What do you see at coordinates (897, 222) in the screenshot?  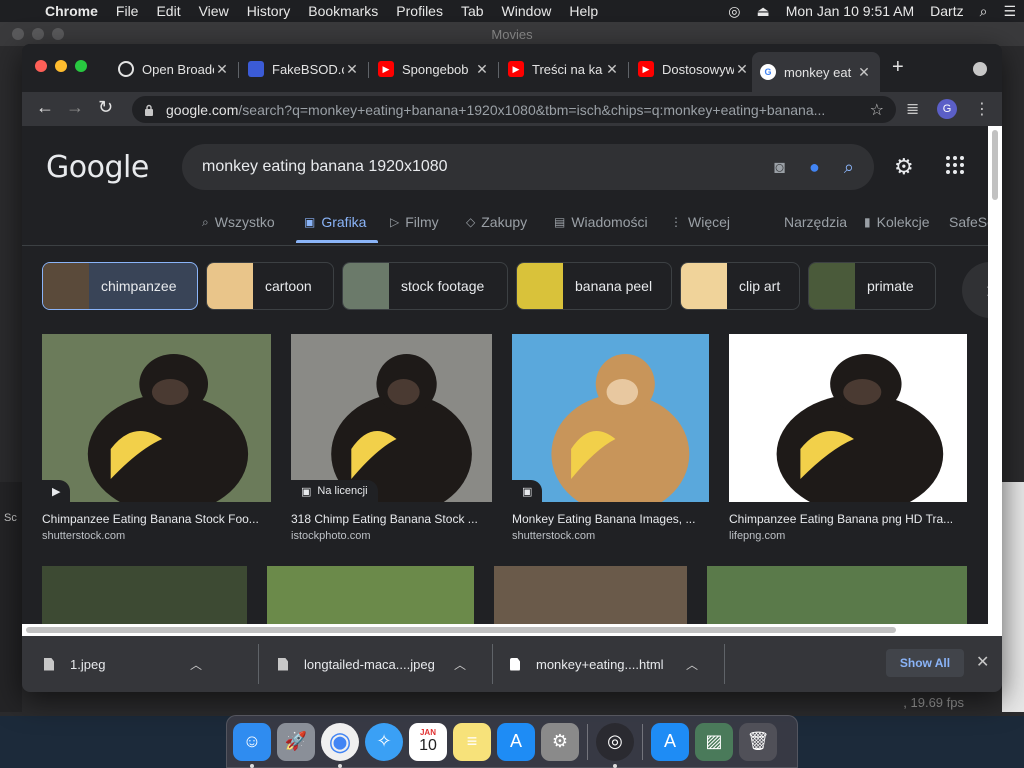 I see `collections-button: ▮ Kolekcje` at bounding box center [897, 222].